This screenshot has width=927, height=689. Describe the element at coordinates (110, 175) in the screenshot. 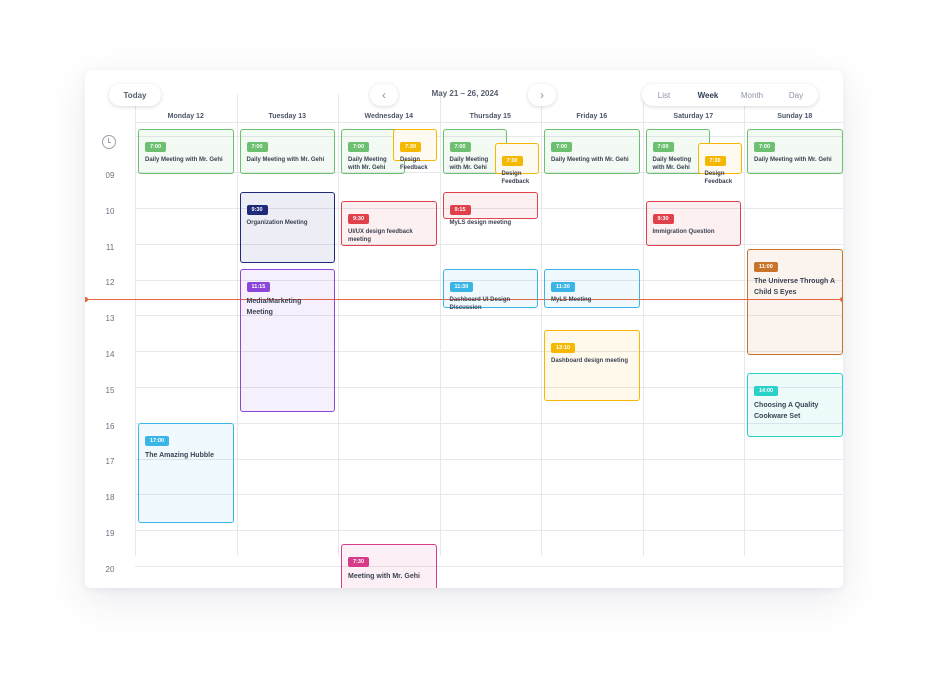

I see `hour-label: 09` at that location.